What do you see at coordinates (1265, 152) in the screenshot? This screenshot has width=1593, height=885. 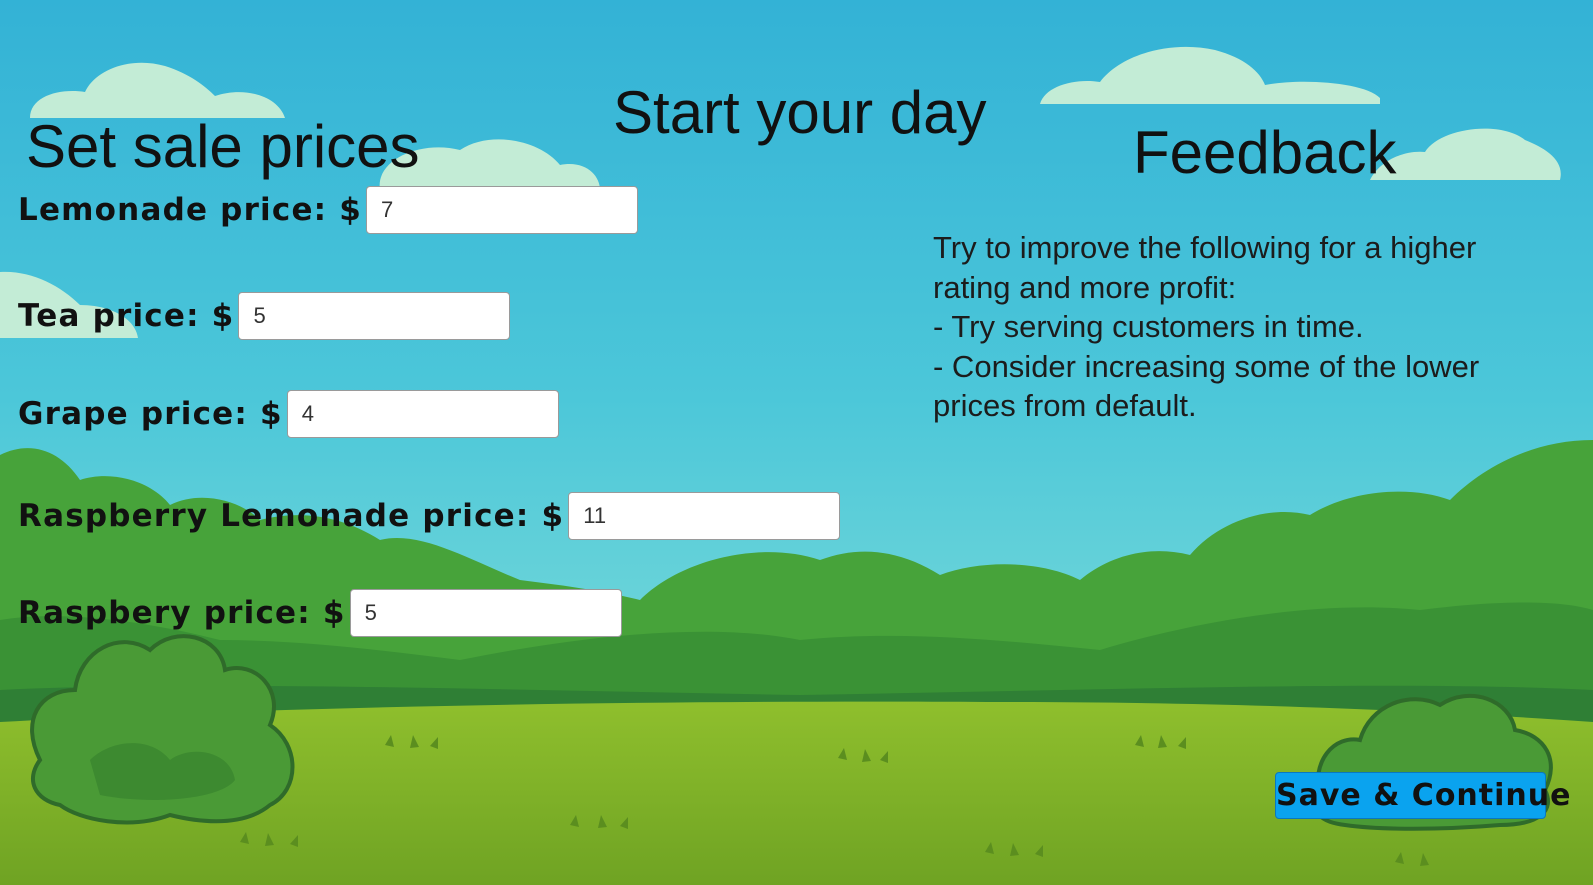 I see `feedback-heading: Feedback` at bounding box center [1265, 152].